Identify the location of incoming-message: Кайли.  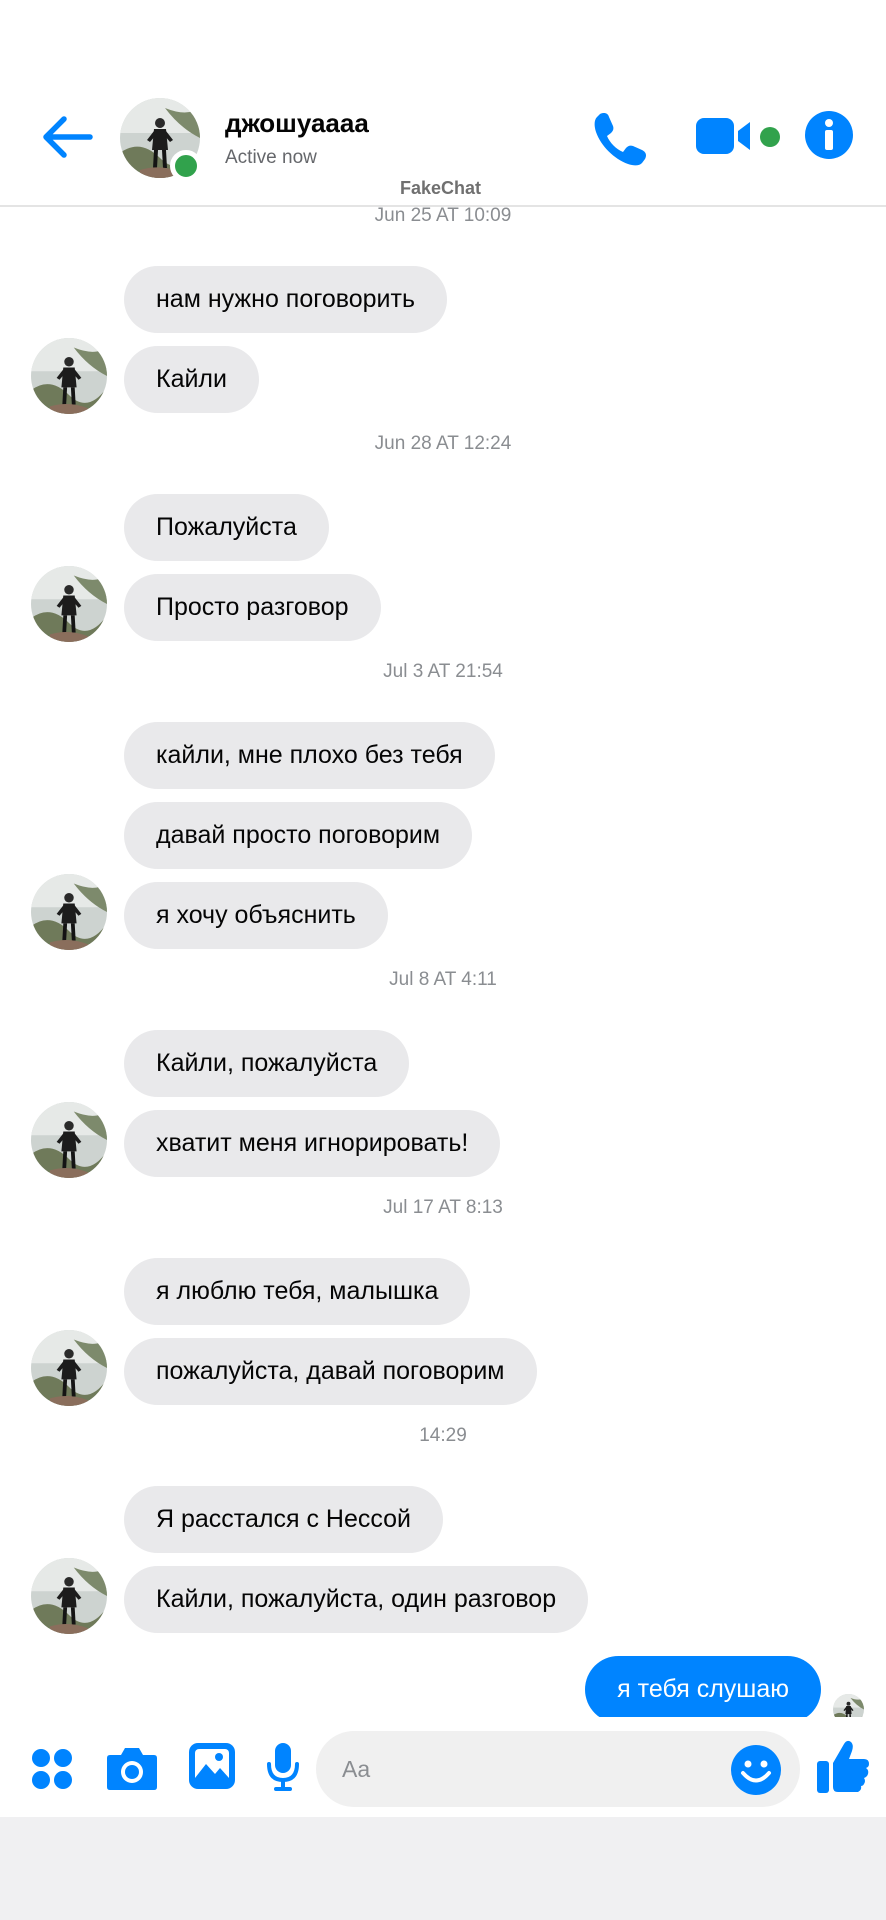
(191, 379).